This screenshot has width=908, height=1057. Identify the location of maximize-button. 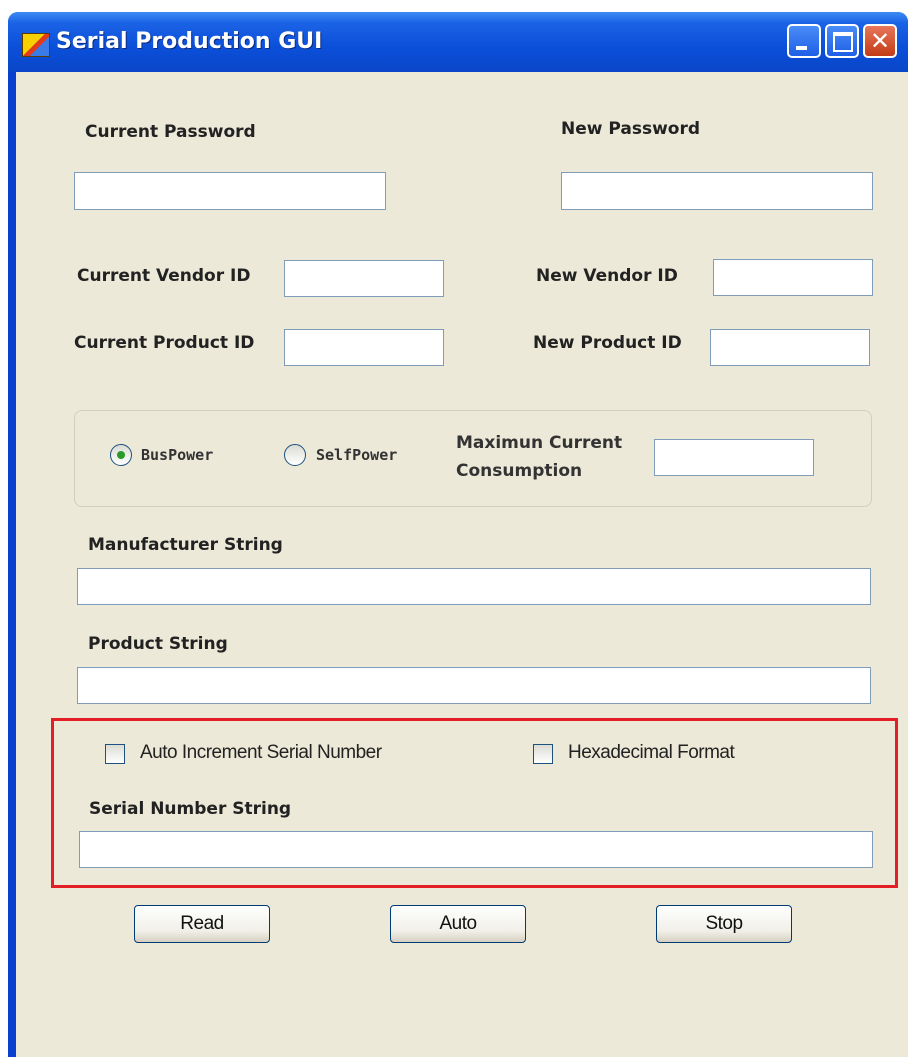
(842, 41).